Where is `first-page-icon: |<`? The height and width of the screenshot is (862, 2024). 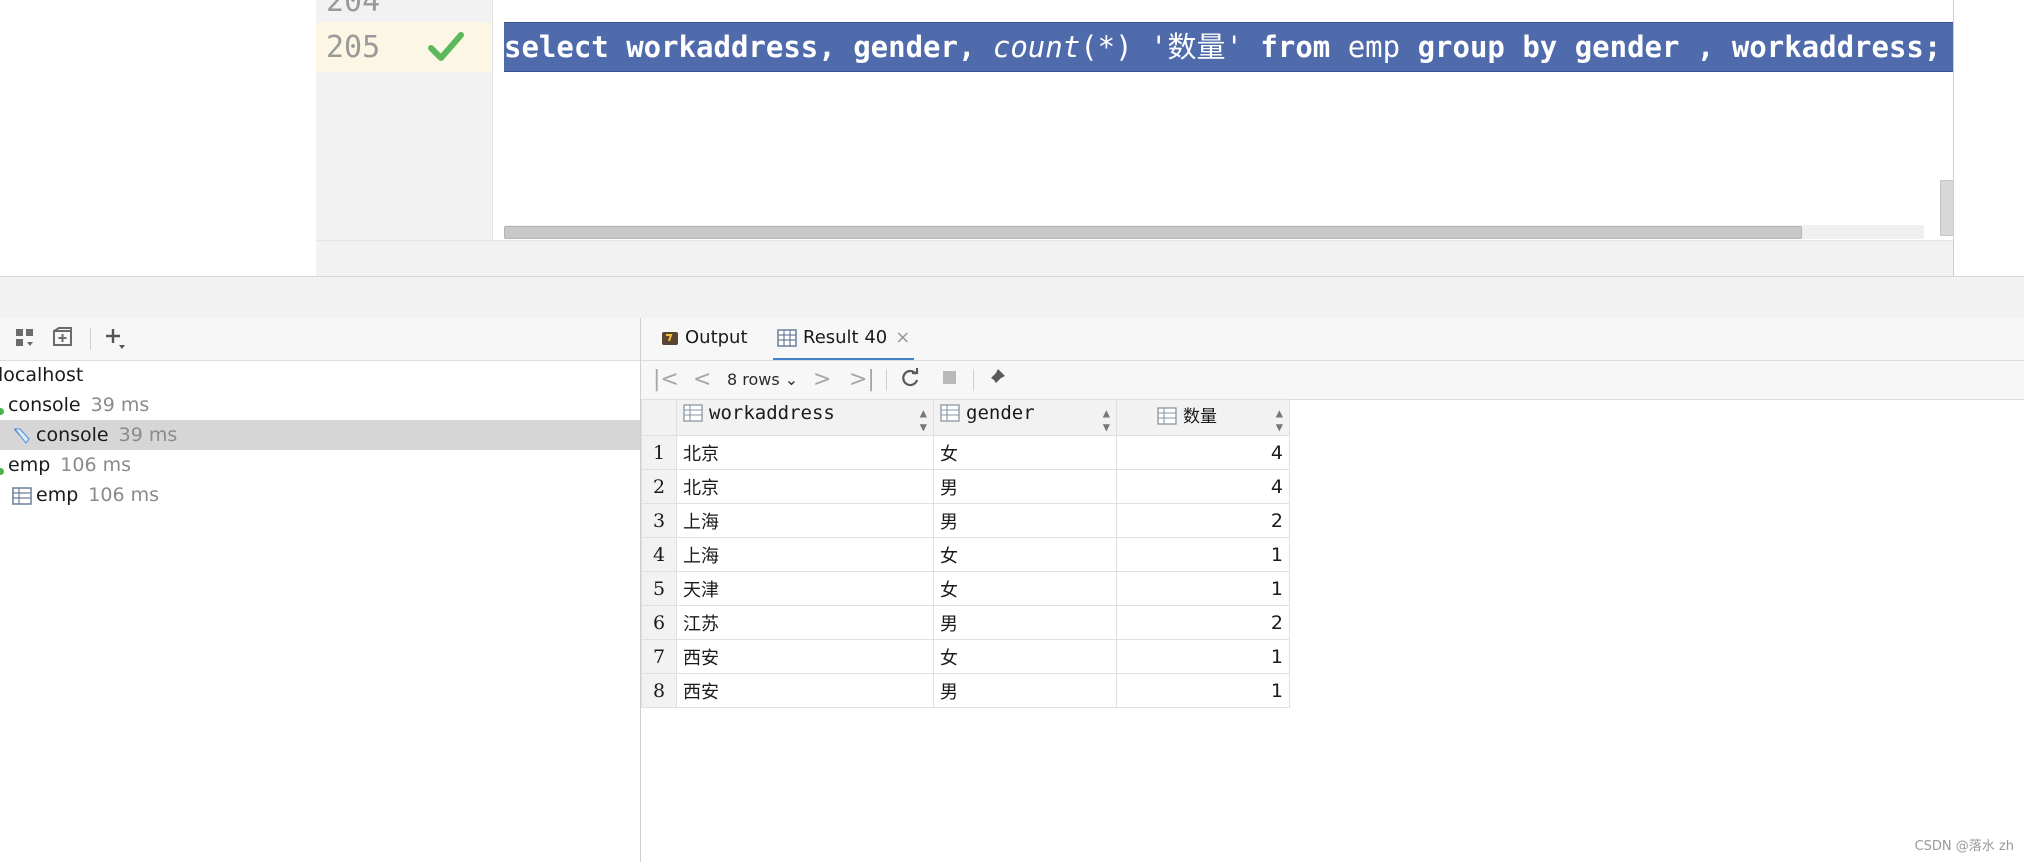
first-page-icon: |< is located at coordinates (666, 380).